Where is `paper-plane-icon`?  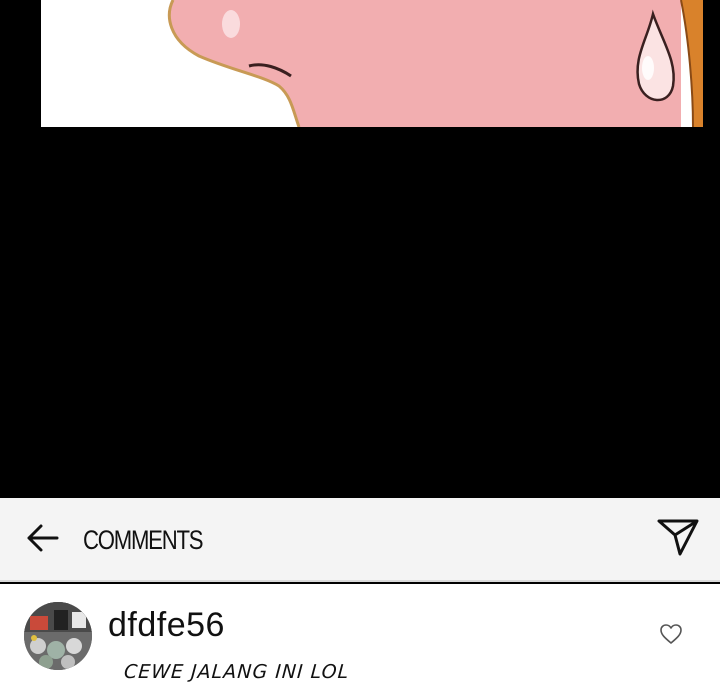
paper-plane-icon is located at coordinates (678, 539).